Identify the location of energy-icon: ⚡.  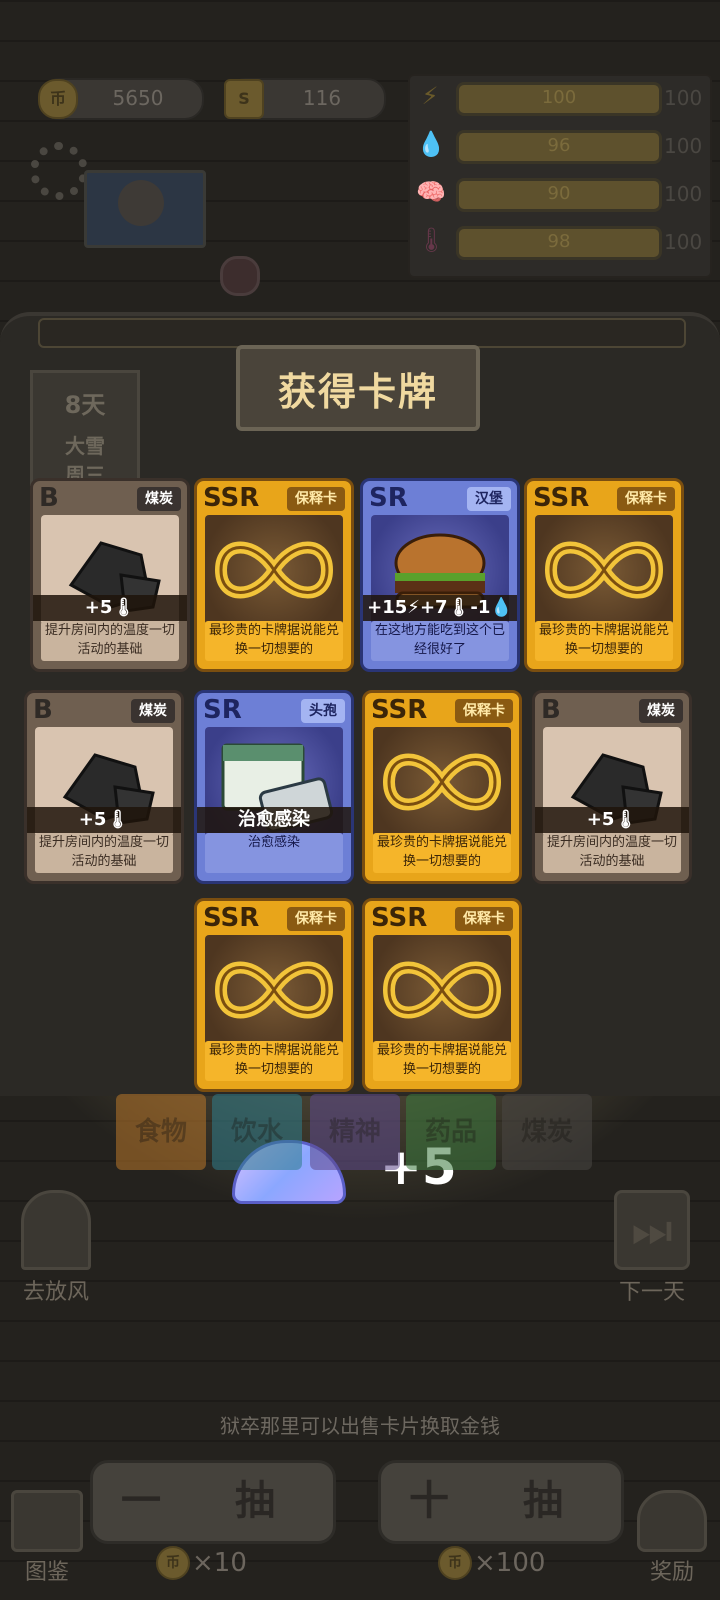
(430, 96).